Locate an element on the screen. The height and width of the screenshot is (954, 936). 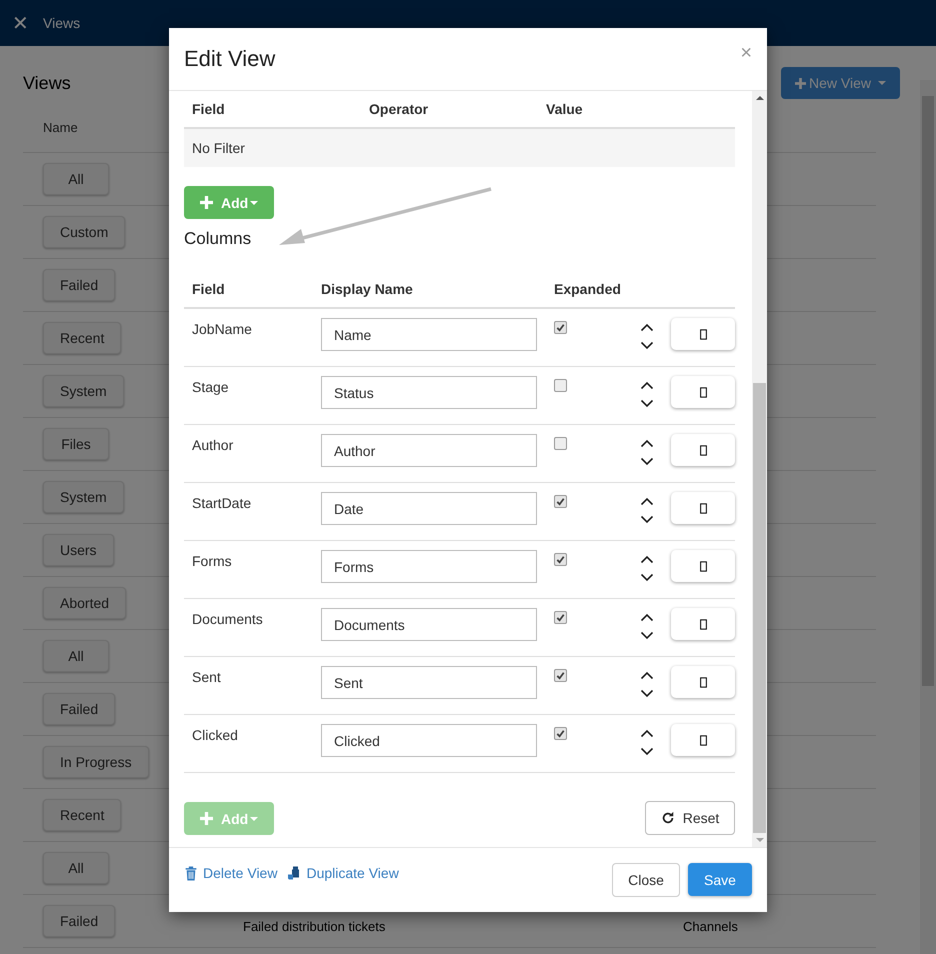
field-name: JobName is located at coordinates (222, 328).